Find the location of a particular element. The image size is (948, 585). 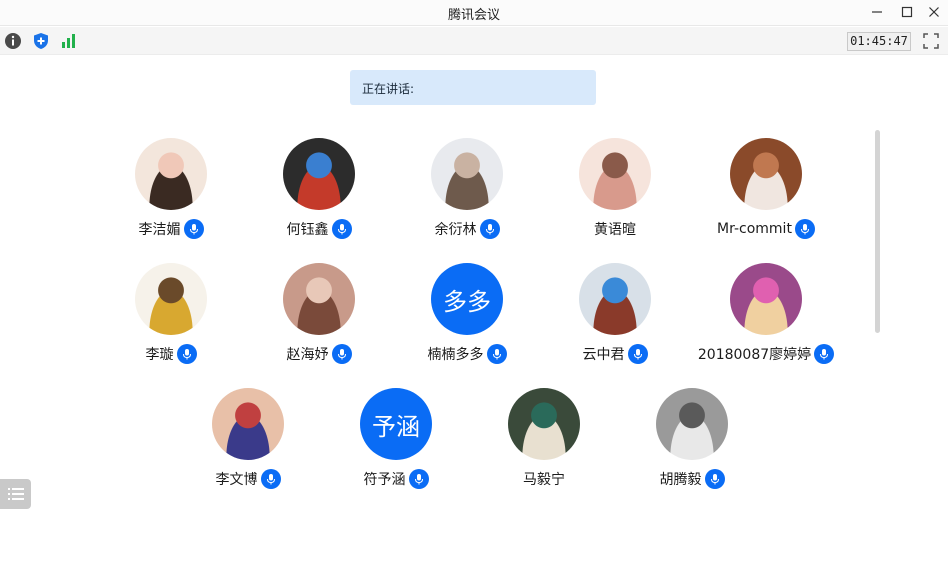

participant-name-row: Mr-commit is located at coordinates (766, 229).